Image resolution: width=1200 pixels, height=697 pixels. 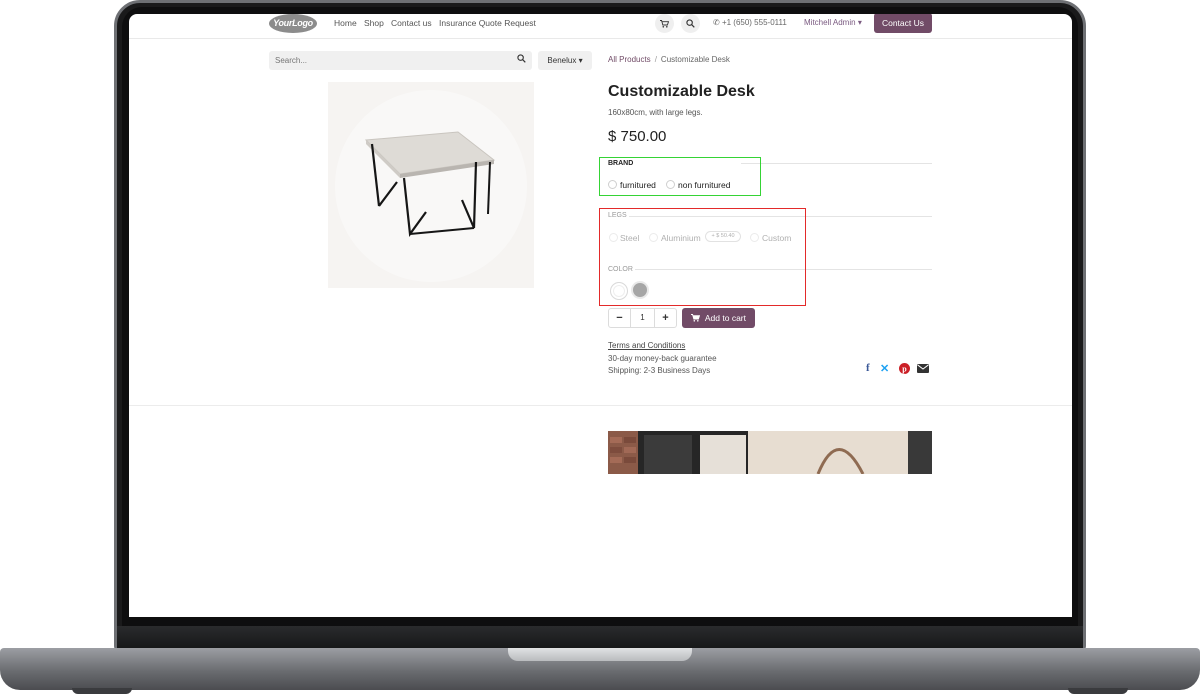 What do you see at coordinates (374, 23) in the screenshot?
I see `nav-link-shop: Shop` at bounding box center [374, 23].